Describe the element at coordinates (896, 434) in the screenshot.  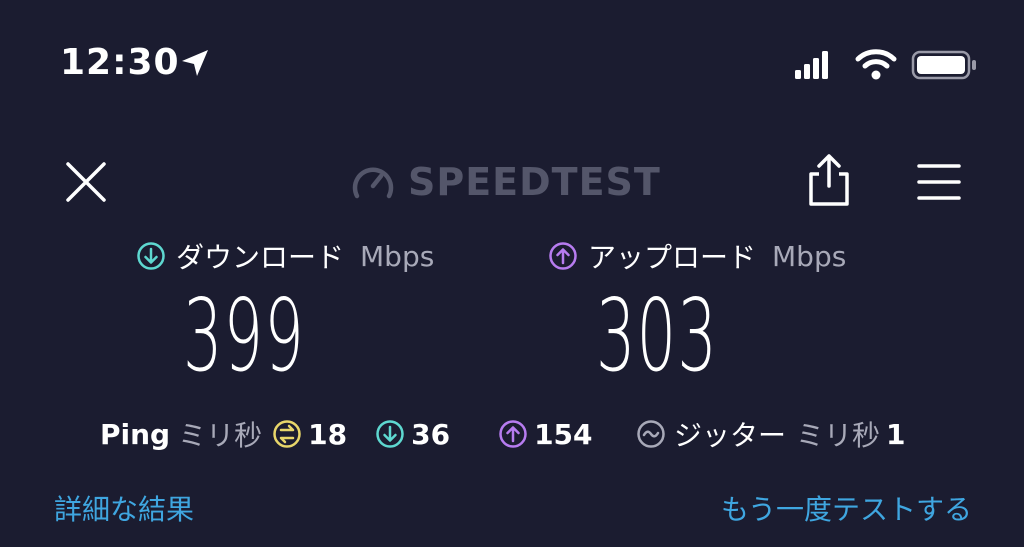
I see `jitter-value: 1` at that location.